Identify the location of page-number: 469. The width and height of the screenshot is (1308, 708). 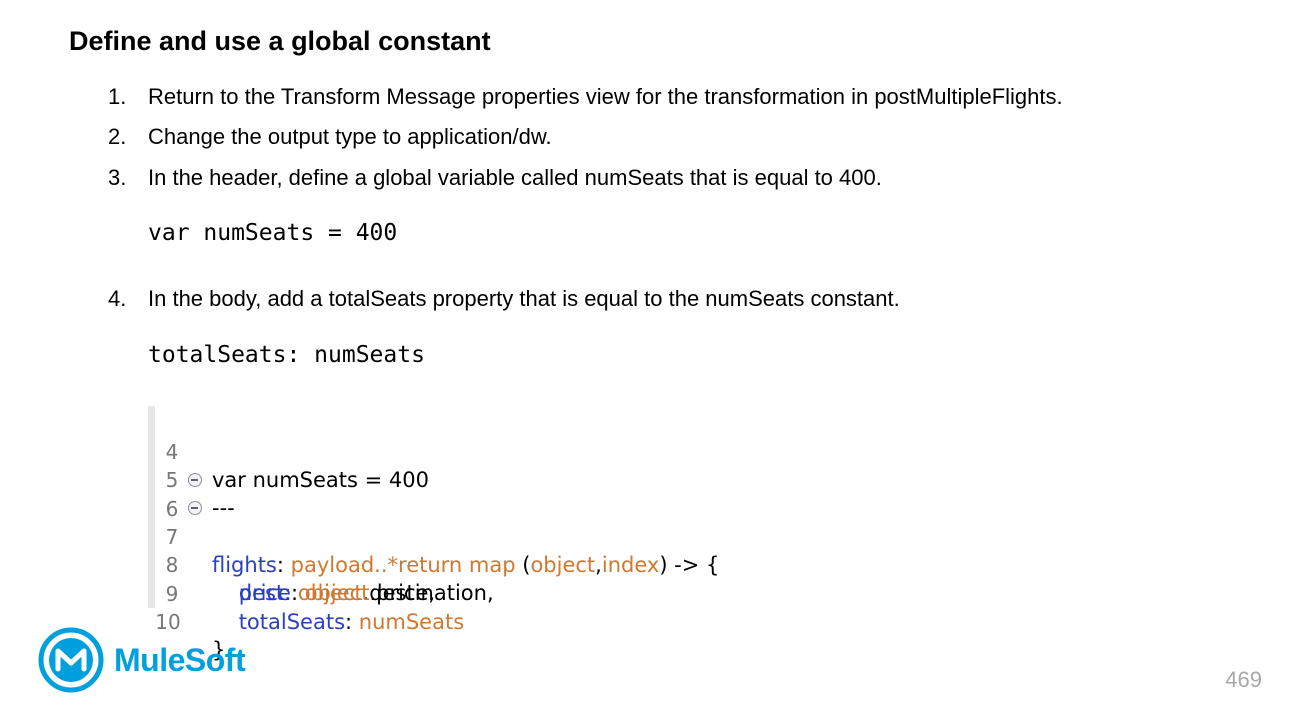
(1243, 679).